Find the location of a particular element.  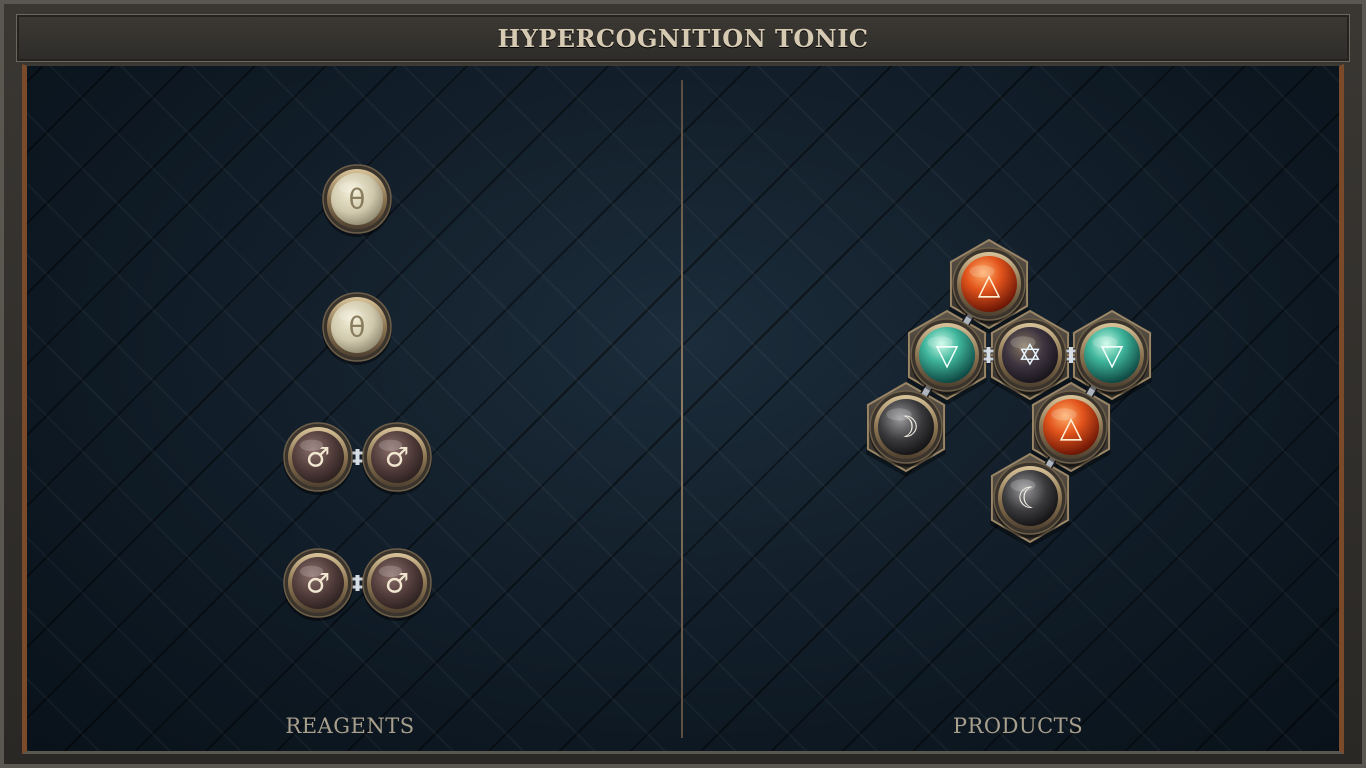

products-area: △ ▽ ✡ ▽ ☽ △ ☾ is located at coordinates (1009, 393).